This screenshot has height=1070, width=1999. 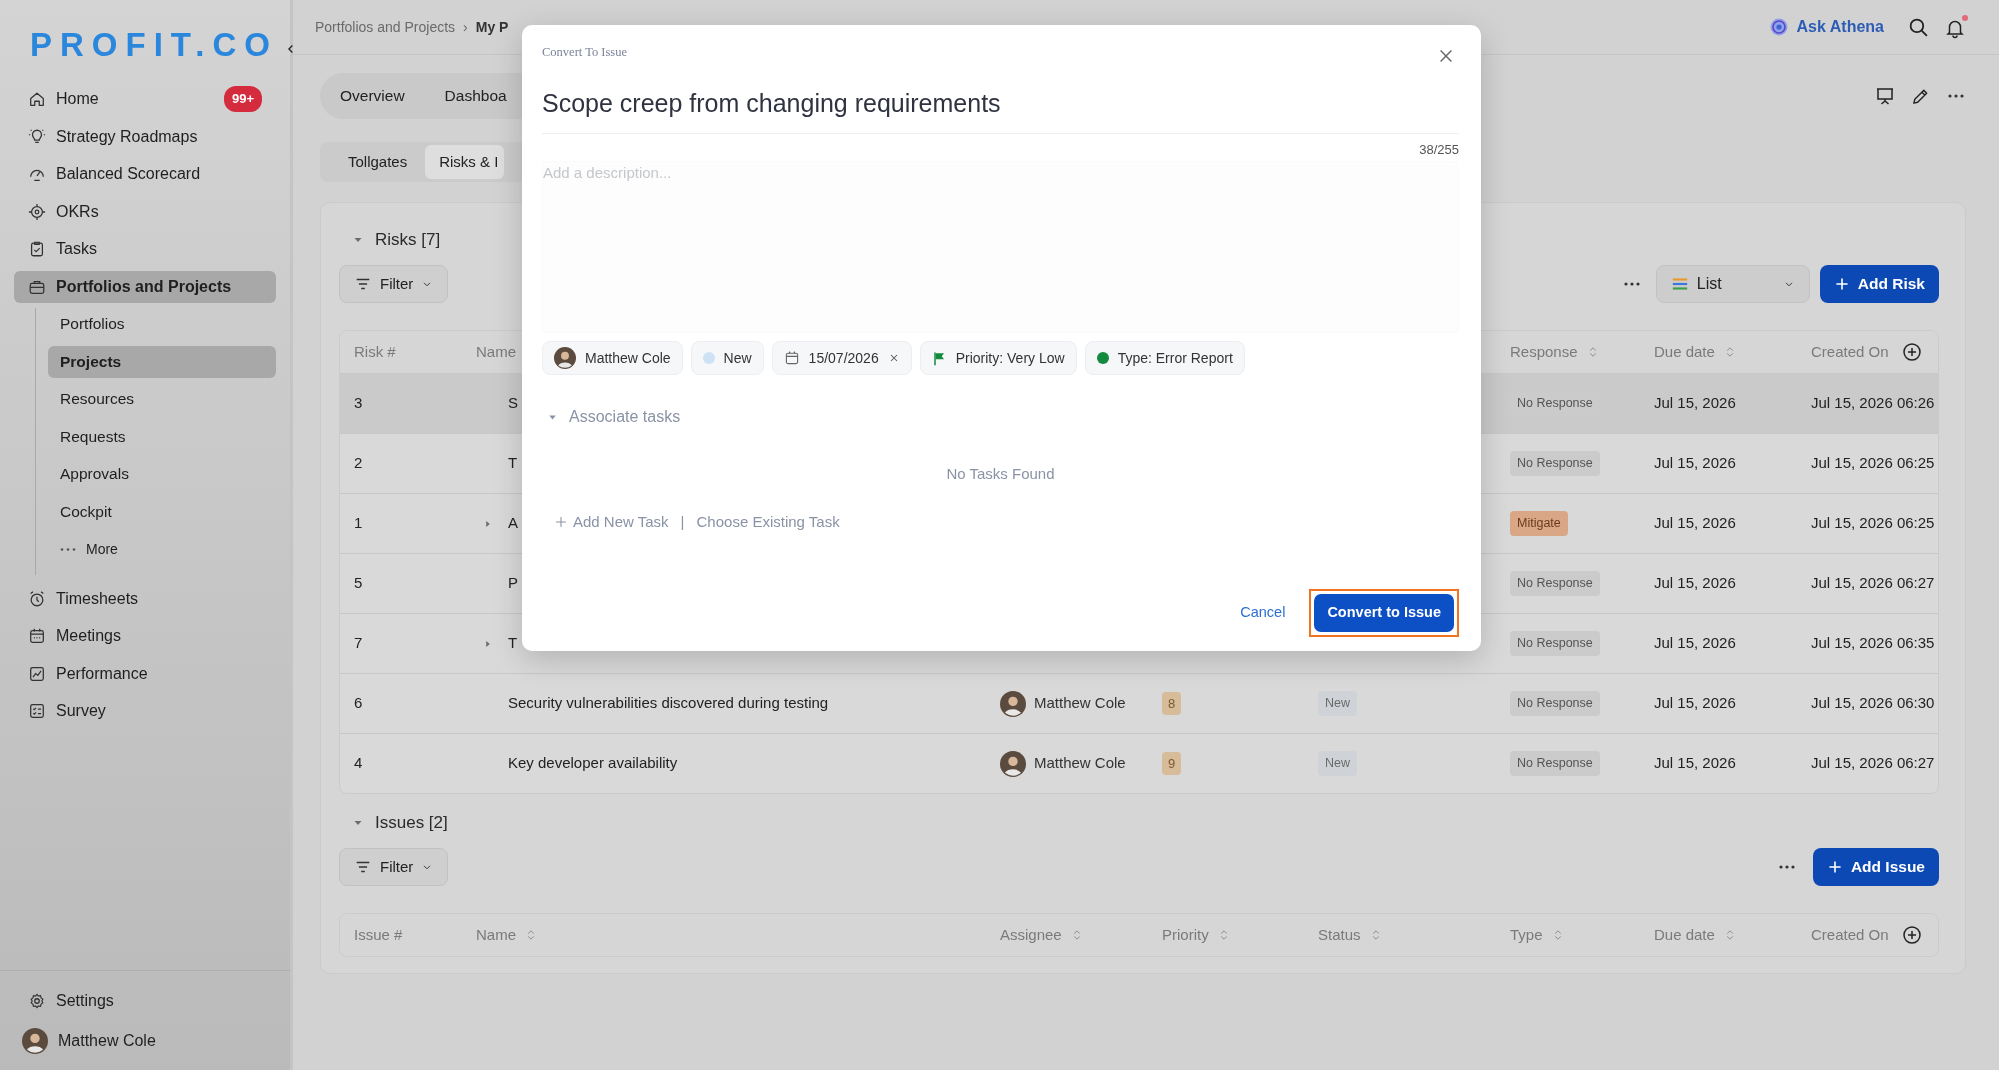 I want to click on sidebar-item: Strategy Roadmaps, so click(x=145, y=136).